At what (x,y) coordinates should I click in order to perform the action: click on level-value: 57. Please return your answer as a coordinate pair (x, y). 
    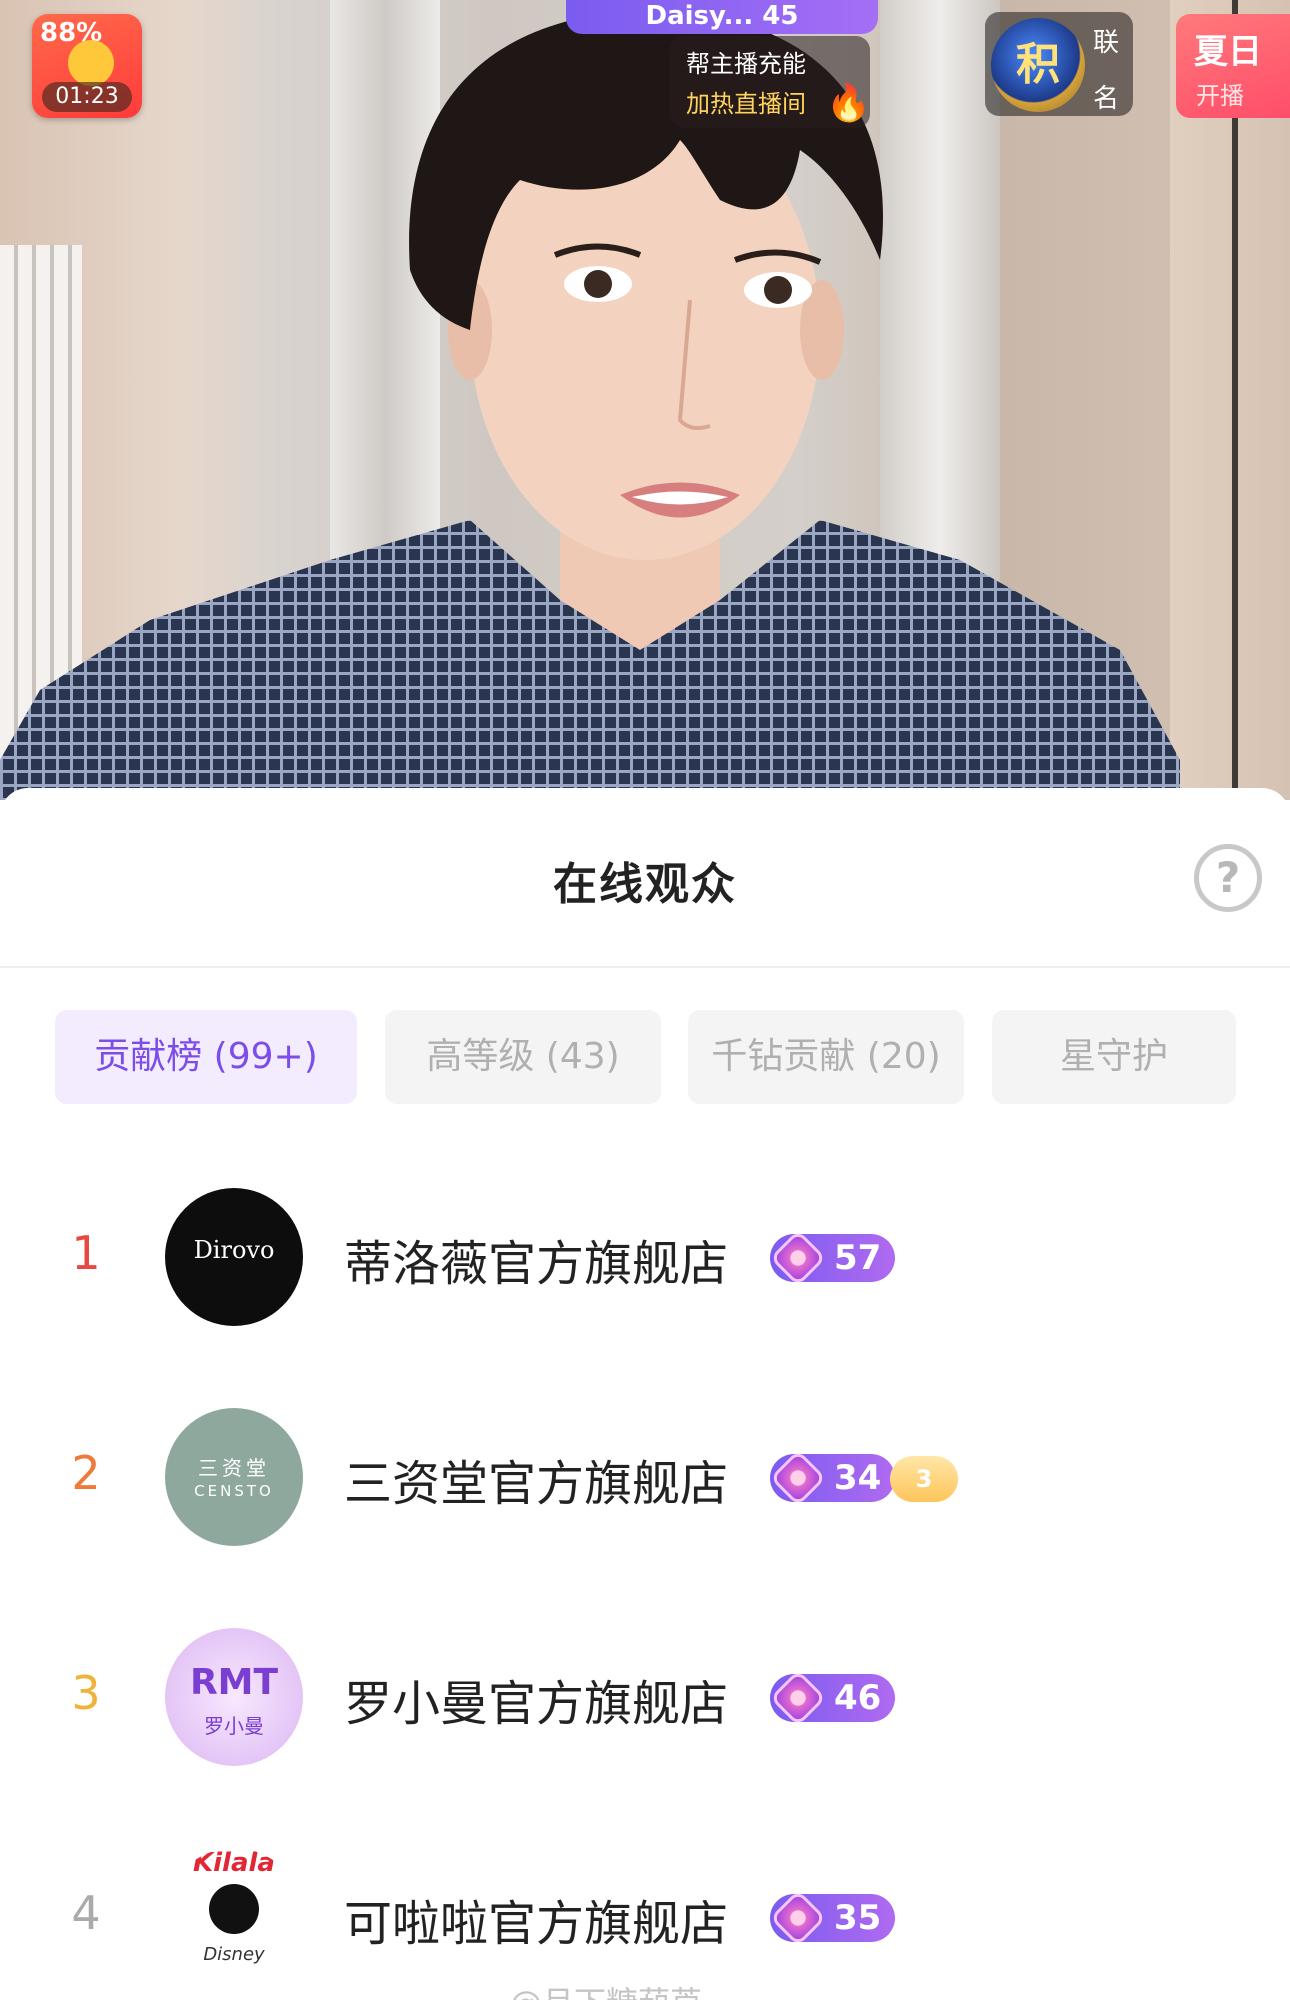
    Looking at the image, I should click on (858, 1258).